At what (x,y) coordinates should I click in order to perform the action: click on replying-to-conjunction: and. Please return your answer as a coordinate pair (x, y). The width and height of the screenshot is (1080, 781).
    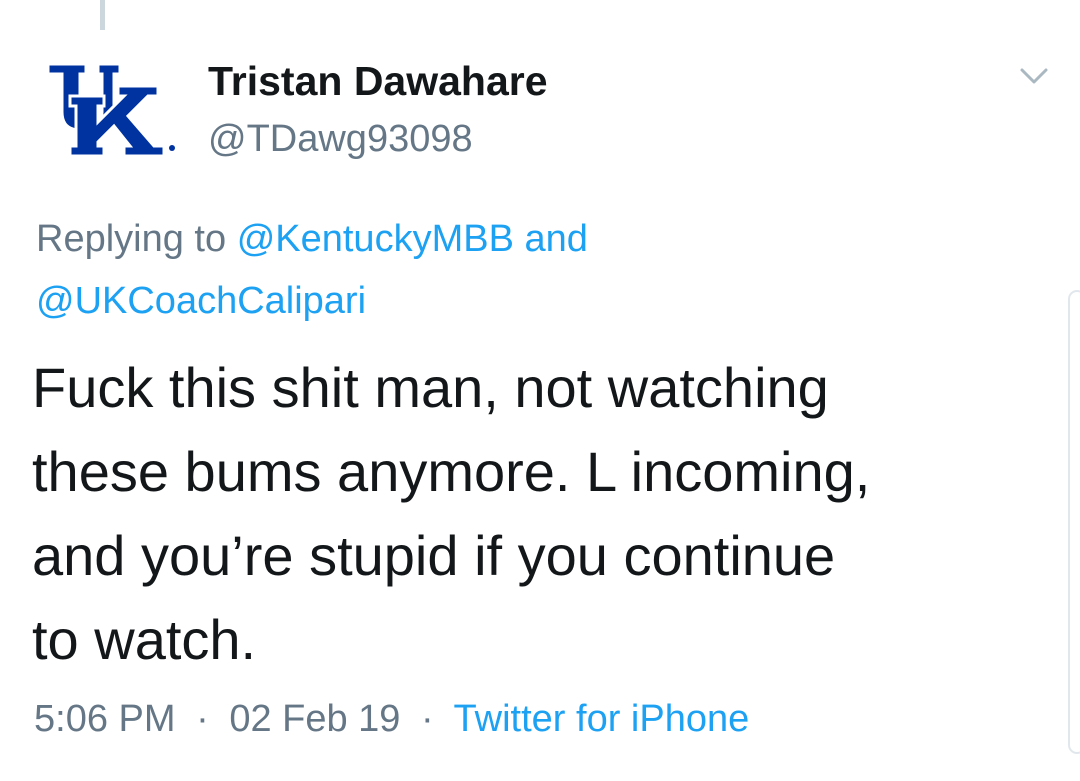
    Looking at the image, I should click on (555, 239).